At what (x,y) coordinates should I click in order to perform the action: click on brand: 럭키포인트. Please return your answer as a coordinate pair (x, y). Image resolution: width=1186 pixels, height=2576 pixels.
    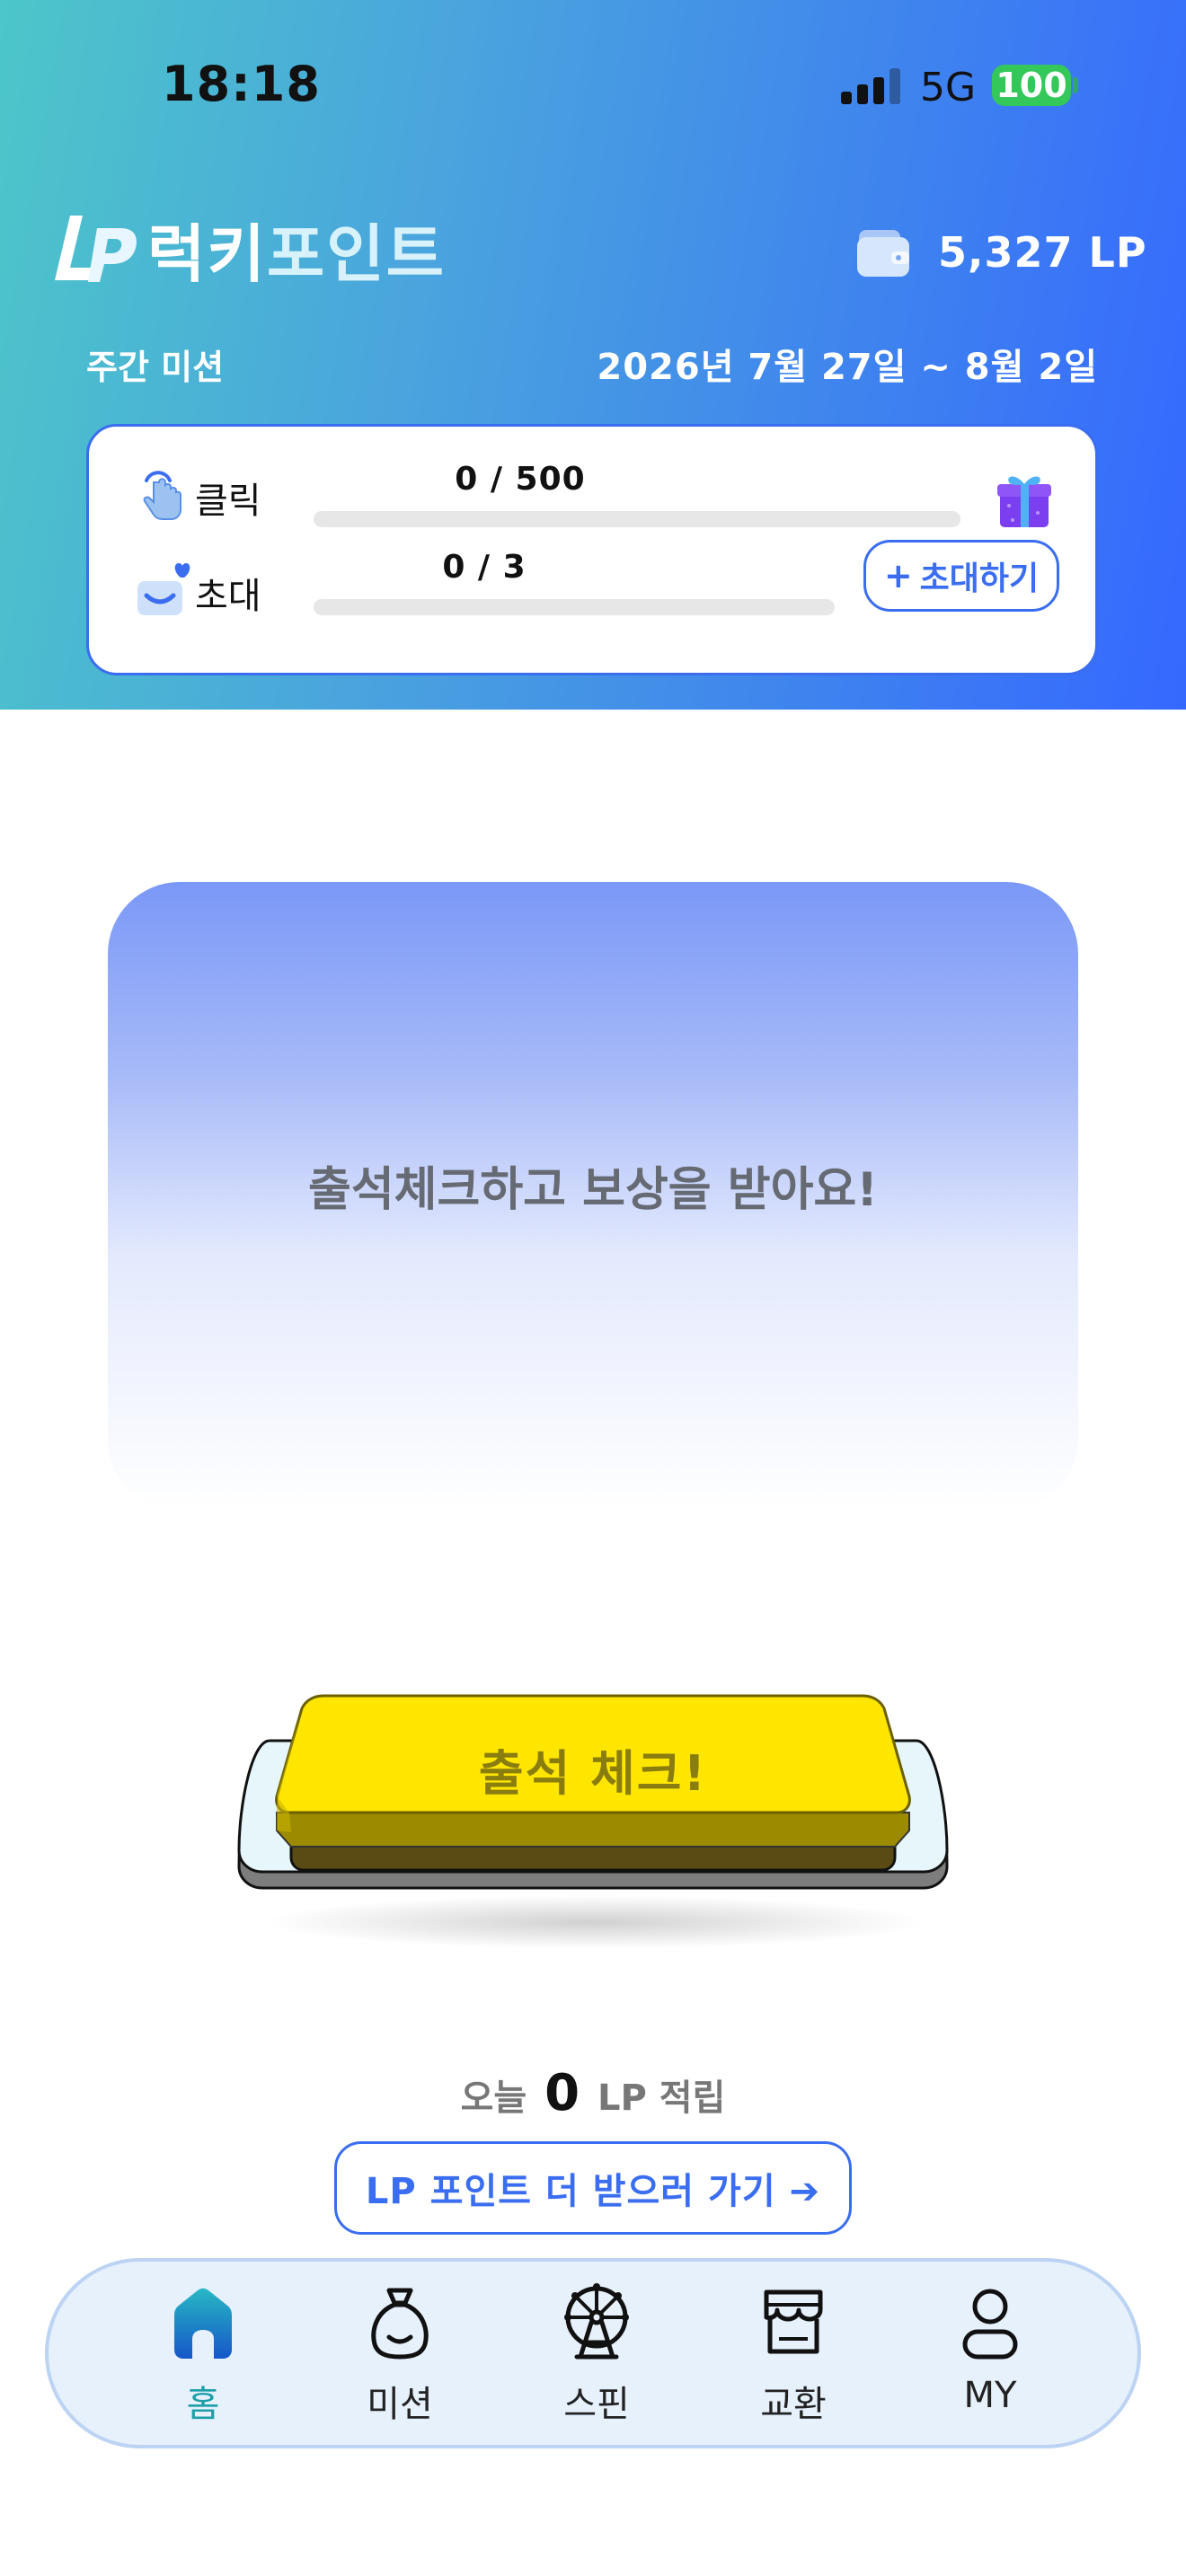
    Looking at the image, I should click on (249, 249).